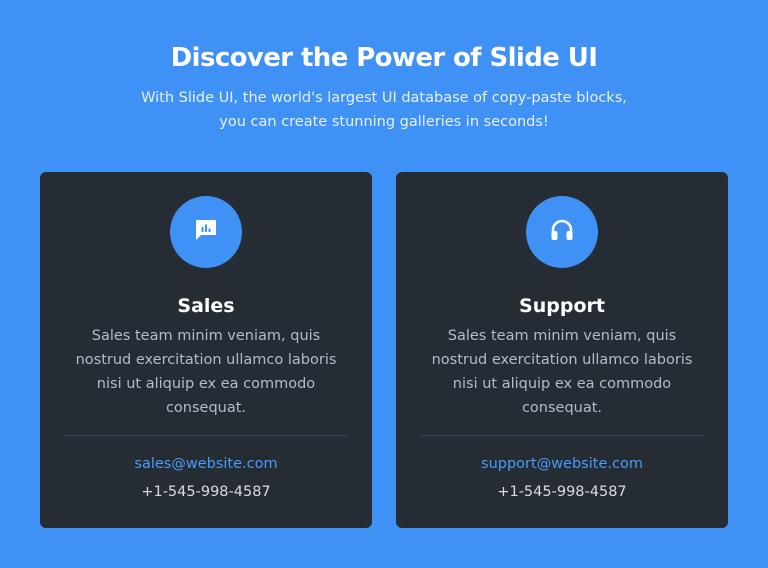 The height and width of the screenshot is (568, 768). I want to click on headphones-icon, so click(562, 232).